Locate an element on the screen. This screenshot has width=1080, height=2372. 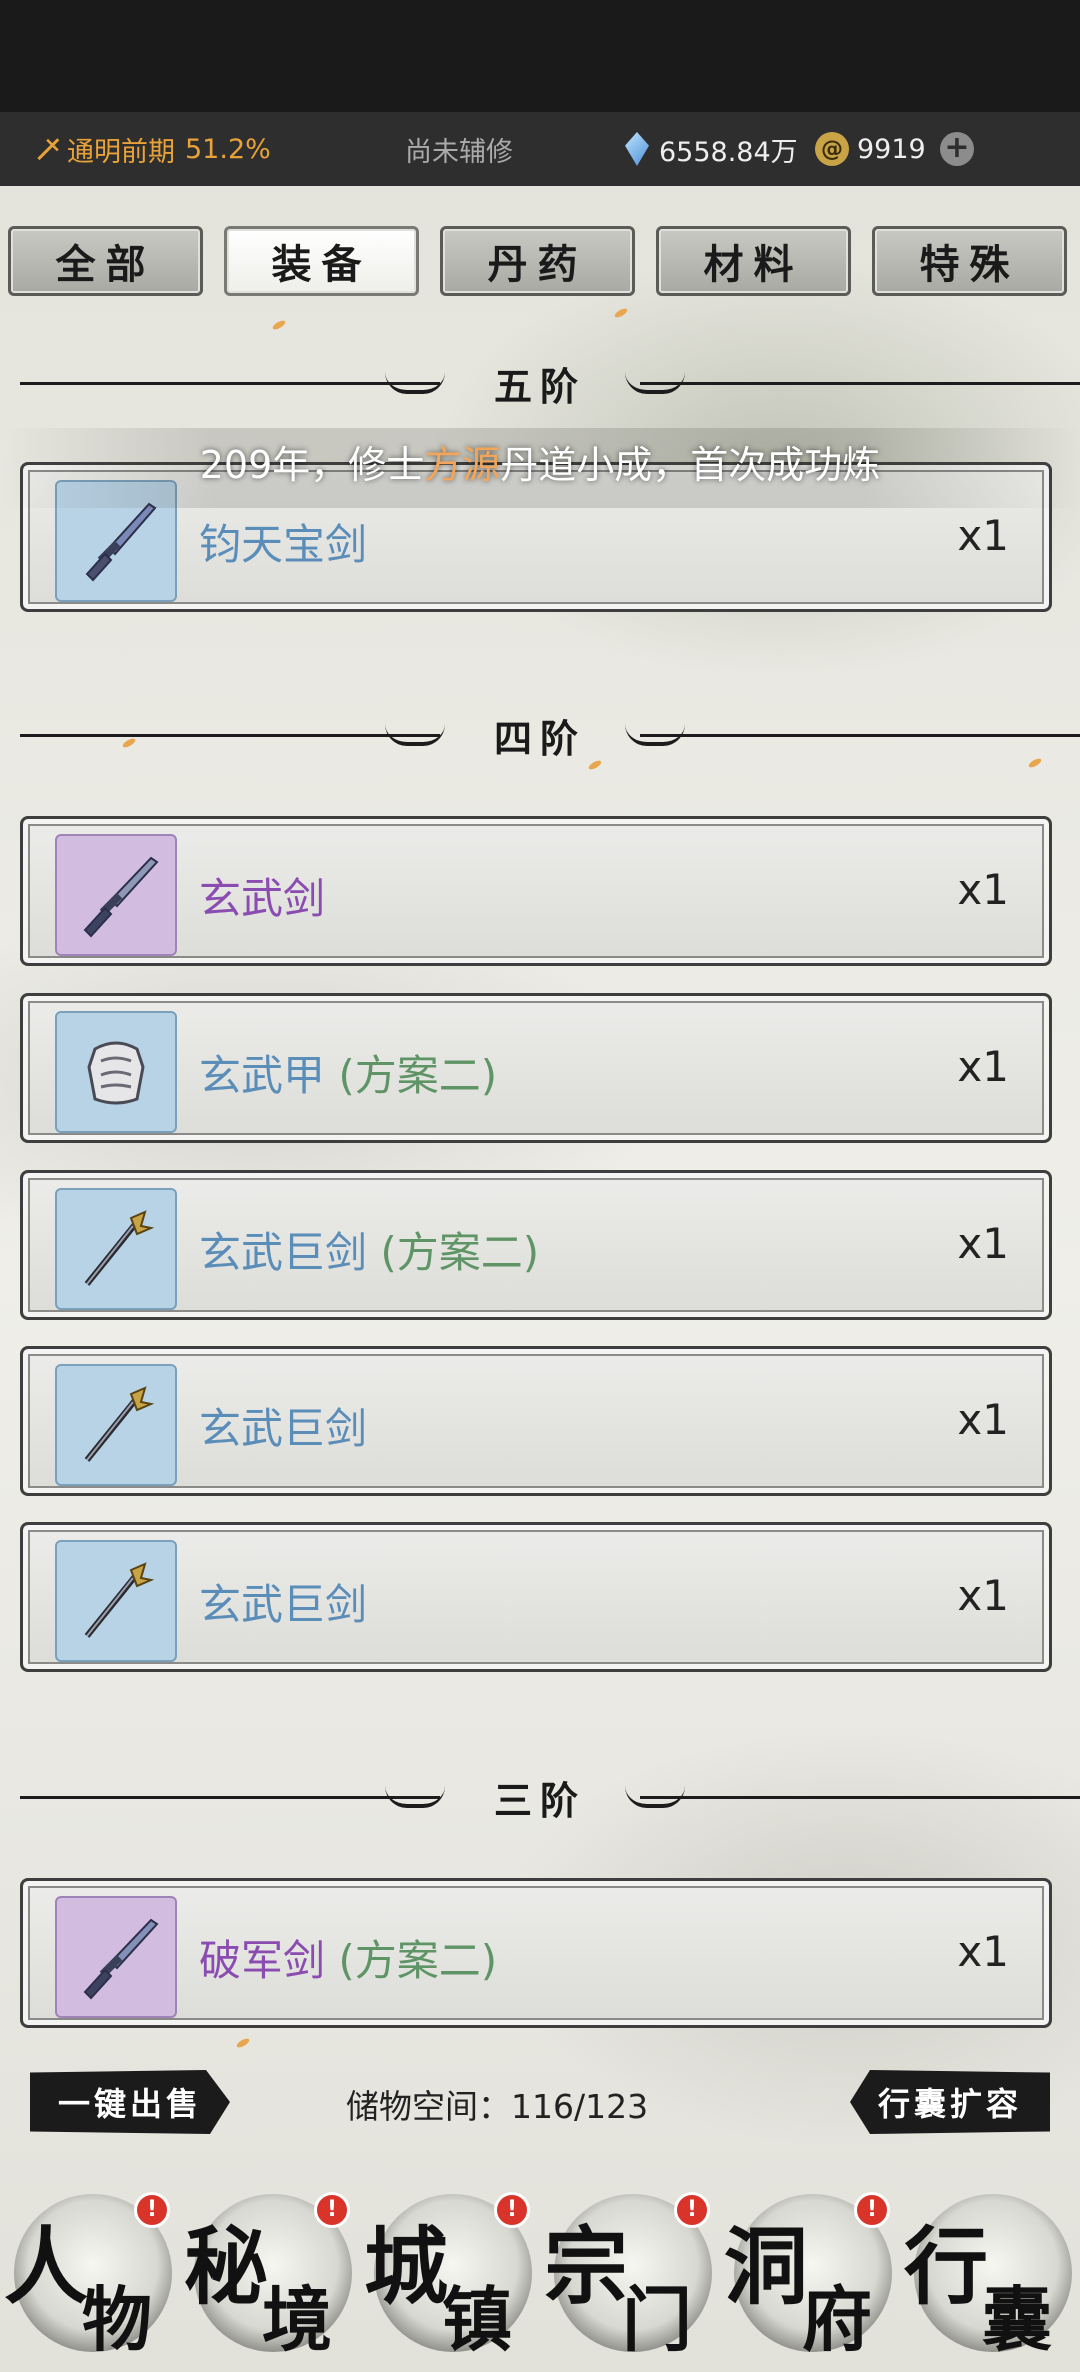
realm-progress: 51.2% is located at coordinates (228, 149).